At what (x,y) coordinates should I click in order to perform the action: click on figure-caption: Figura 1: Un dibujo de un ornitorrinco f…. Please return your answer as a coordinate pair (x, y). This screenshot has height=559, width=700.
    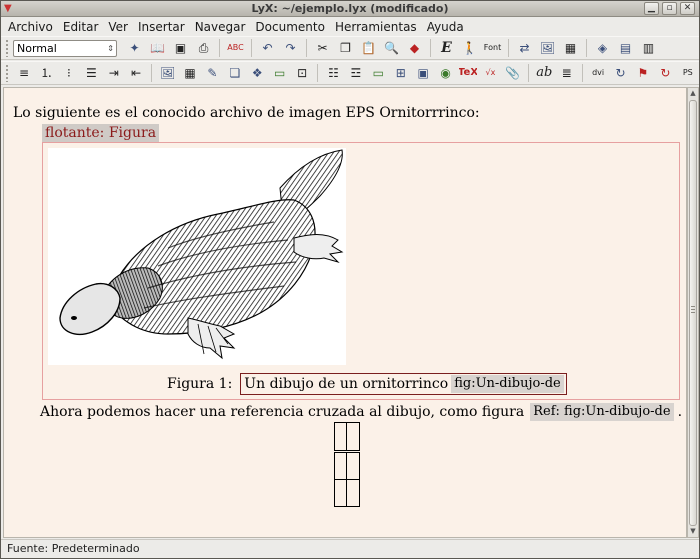
    Looking at the image, I should click on (367, 384).